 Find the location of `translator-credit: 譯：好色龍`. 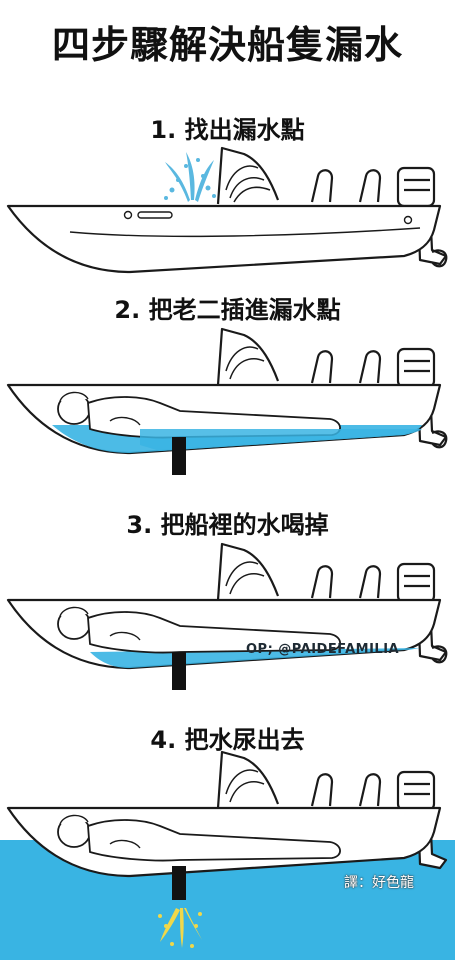

translator-credit: 譯：好色龍 is located at coordinates (379, 883).